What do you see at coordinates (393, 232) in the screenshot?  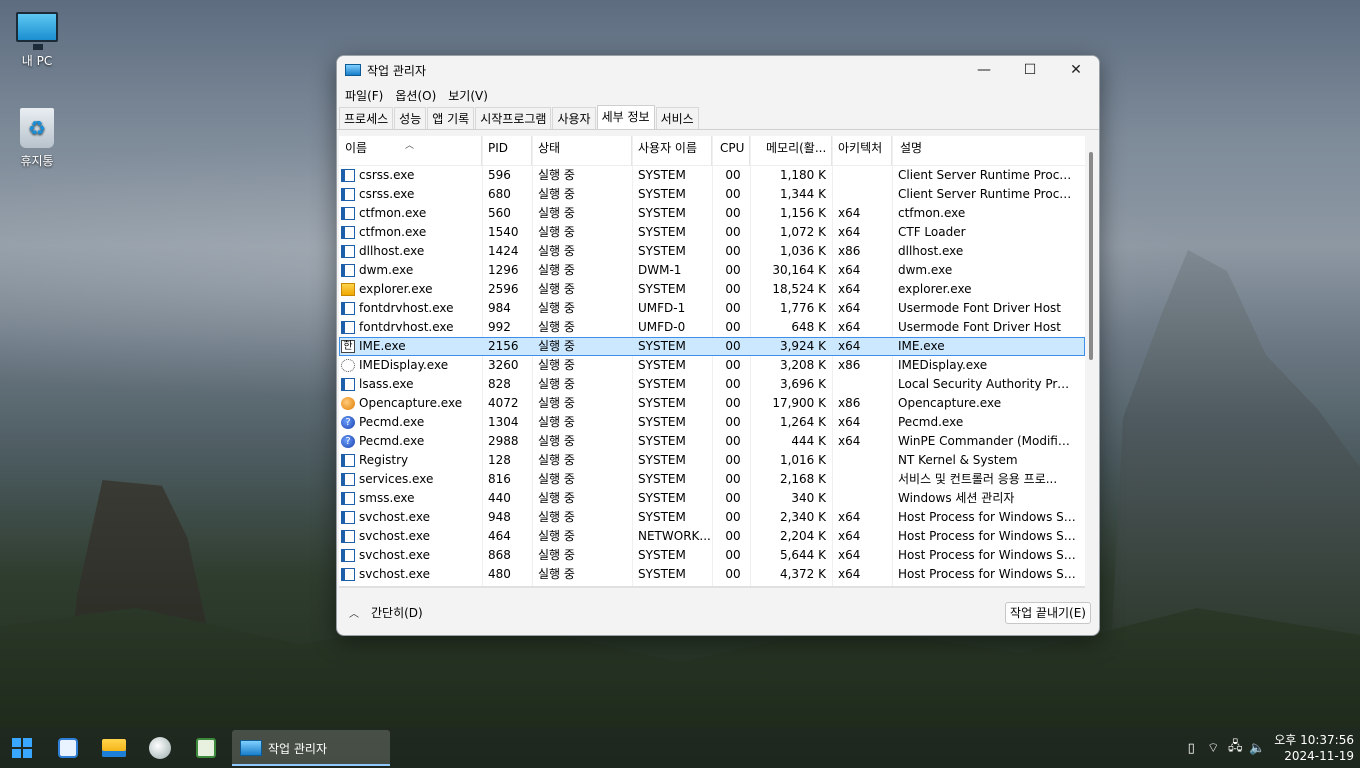 I see `process-name: ctfmon.exe` at bounding box center [393, 232].